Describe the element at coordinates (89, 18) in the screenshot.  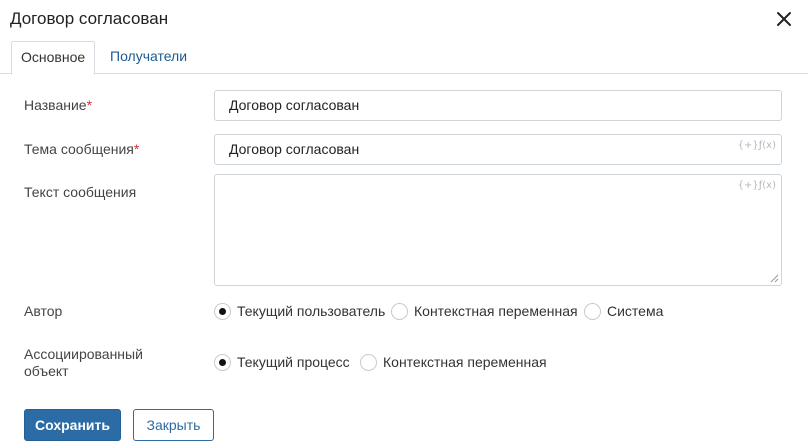
I see `dialog-title: Договор согласован` at that location.